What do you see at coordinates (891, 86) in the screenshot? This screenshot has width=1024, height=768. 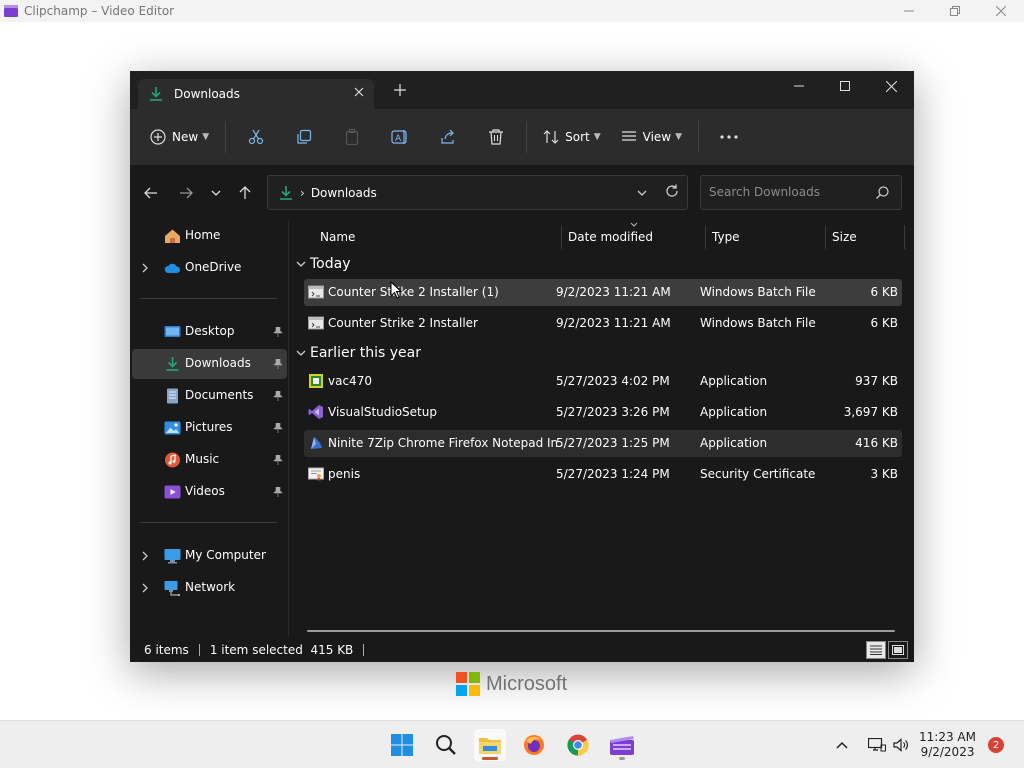 I see `explorer-close-button` at bounding box center [891, 86].